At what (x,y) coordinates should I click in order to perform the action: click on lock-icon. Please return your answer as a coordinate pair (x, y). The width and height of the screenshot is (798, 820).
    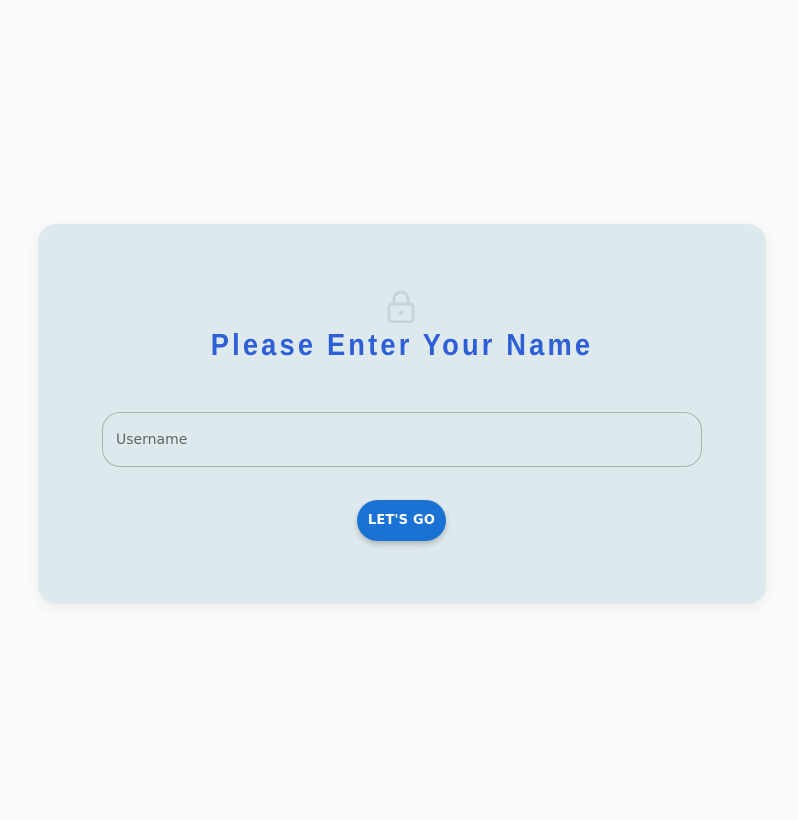
    Looking at the image, I should click on (401, 306).